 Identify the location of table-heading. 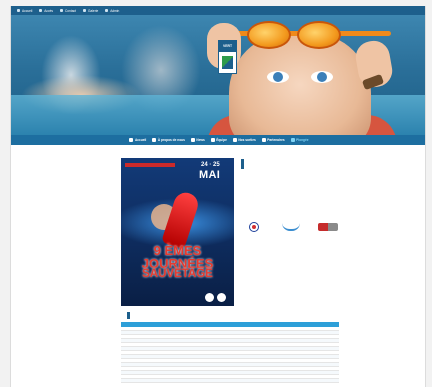
(130, 315).